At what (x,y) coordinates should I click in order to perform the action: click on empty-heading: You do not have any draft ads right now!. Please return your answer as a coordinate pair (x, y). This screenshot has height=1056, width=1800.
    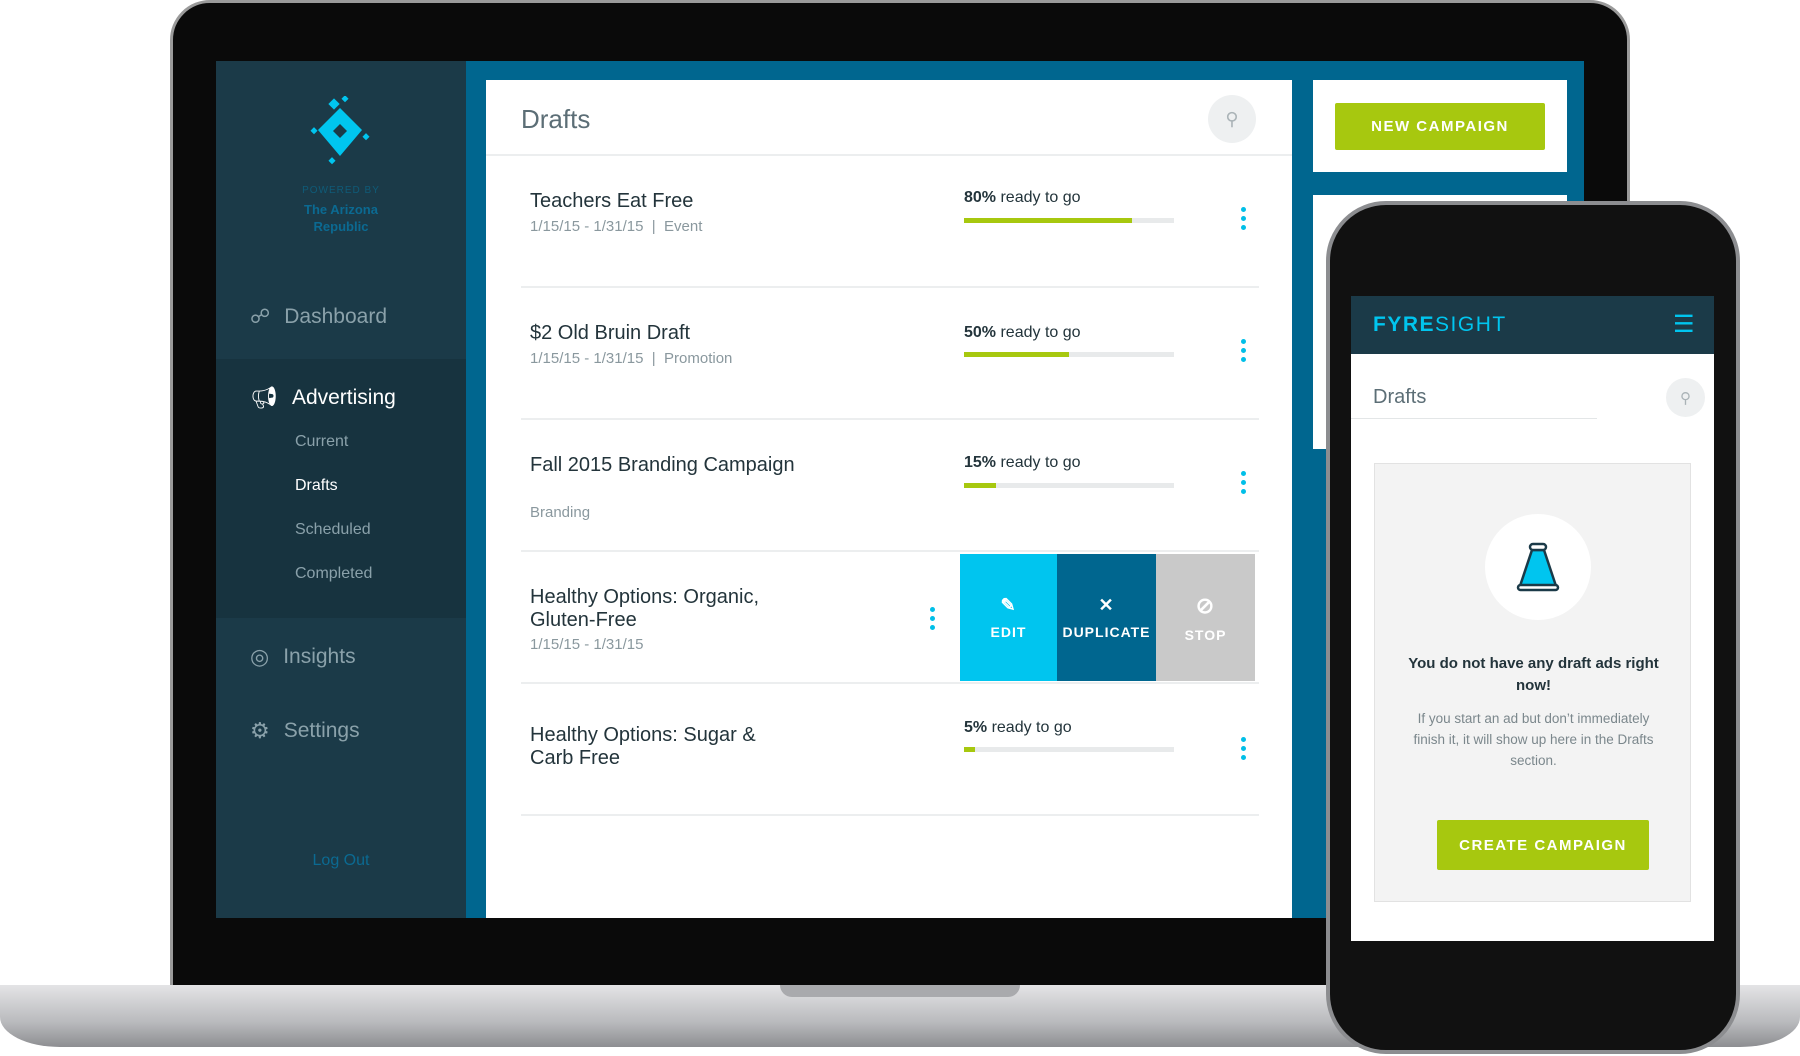
    Looking at the image, I should click on (1533, 674).